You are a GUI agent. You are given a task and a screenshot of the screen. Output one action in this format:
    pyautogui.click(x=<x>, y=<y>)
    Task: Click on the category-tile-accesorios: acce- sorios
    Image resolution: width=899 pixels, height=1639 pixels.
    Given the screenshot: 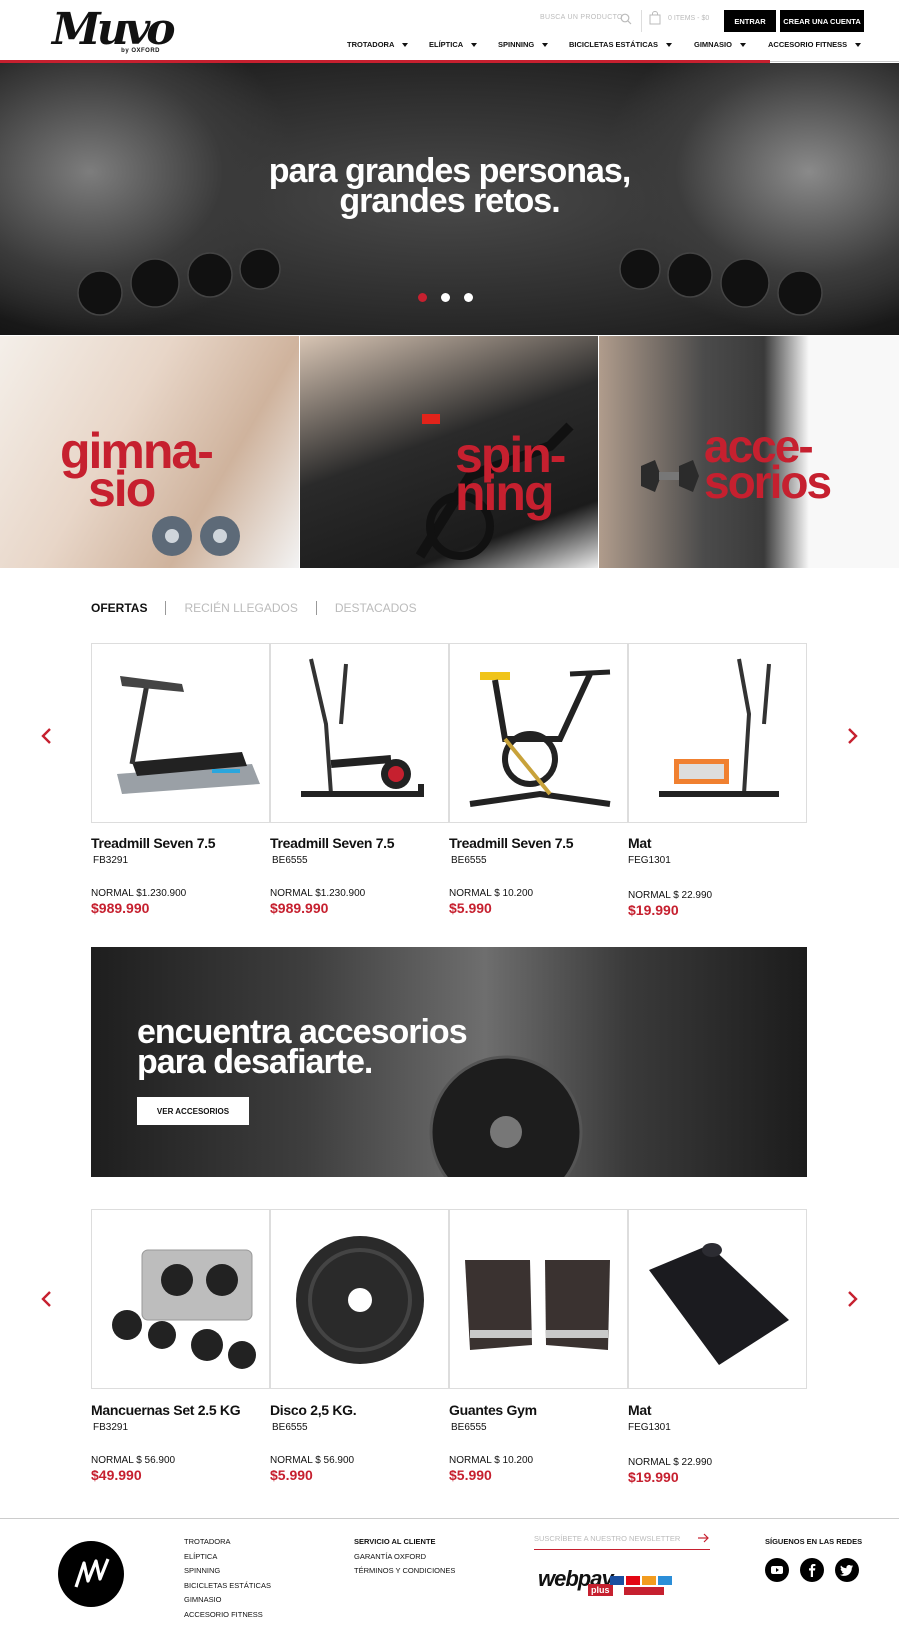 What is the action you would take?
    pyautogui.click(x=749, y=452)
    